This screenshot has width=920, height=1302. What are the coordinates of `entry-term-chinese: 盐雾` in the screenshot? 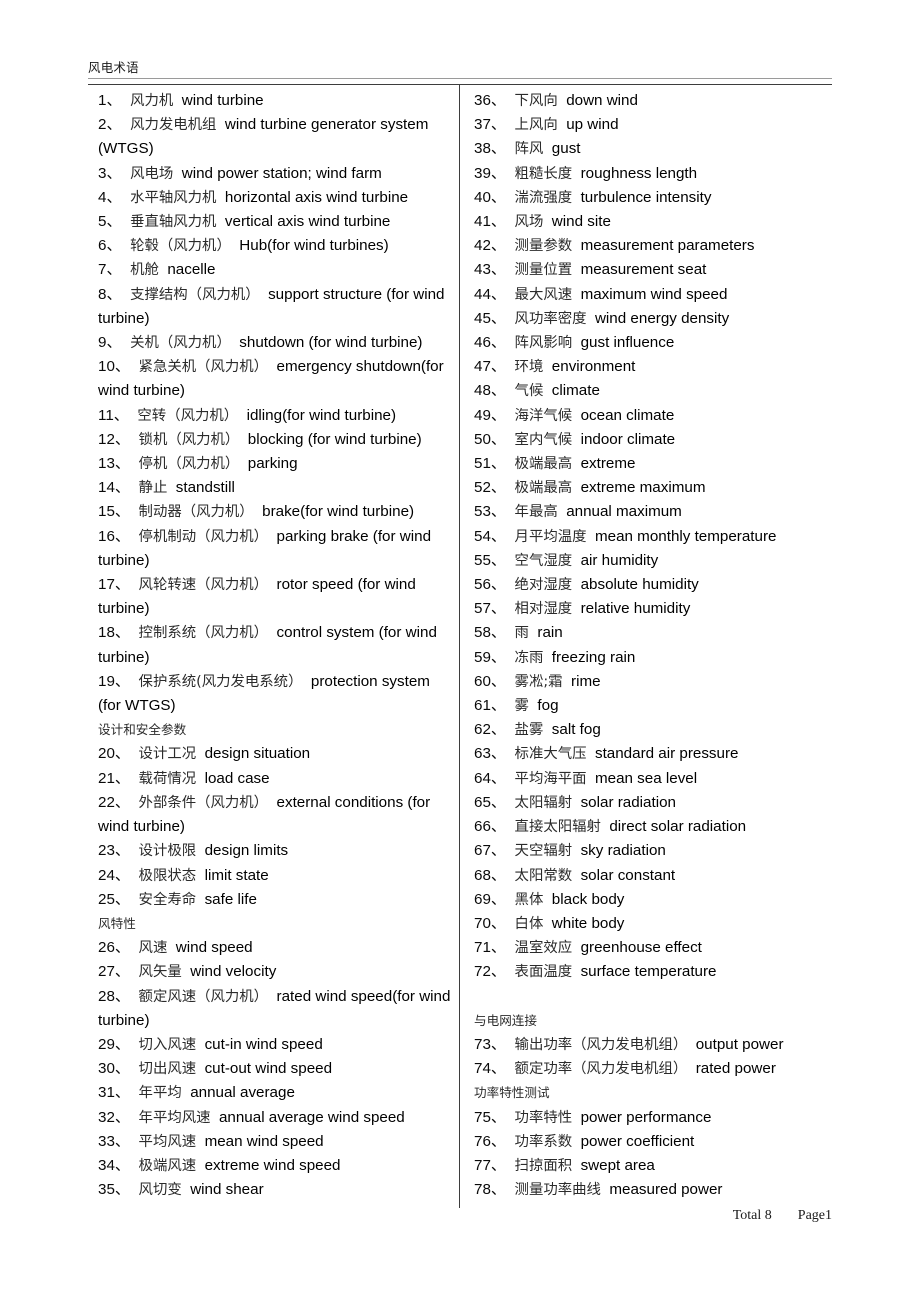 It's located at (529, 730).